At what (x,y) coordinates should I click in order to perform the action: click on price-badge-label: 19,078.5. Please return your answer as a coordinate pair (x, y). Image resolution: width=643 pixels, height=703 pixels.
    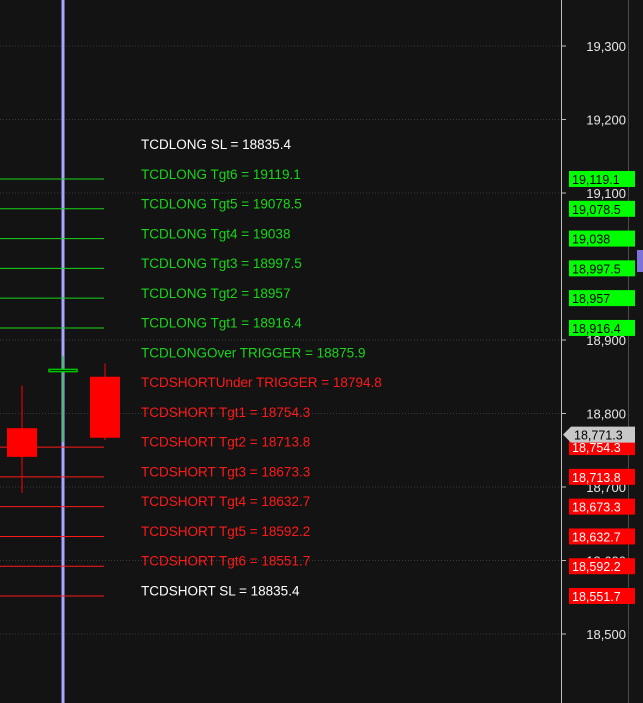
    Looking at the image, I should click on (596, 210).